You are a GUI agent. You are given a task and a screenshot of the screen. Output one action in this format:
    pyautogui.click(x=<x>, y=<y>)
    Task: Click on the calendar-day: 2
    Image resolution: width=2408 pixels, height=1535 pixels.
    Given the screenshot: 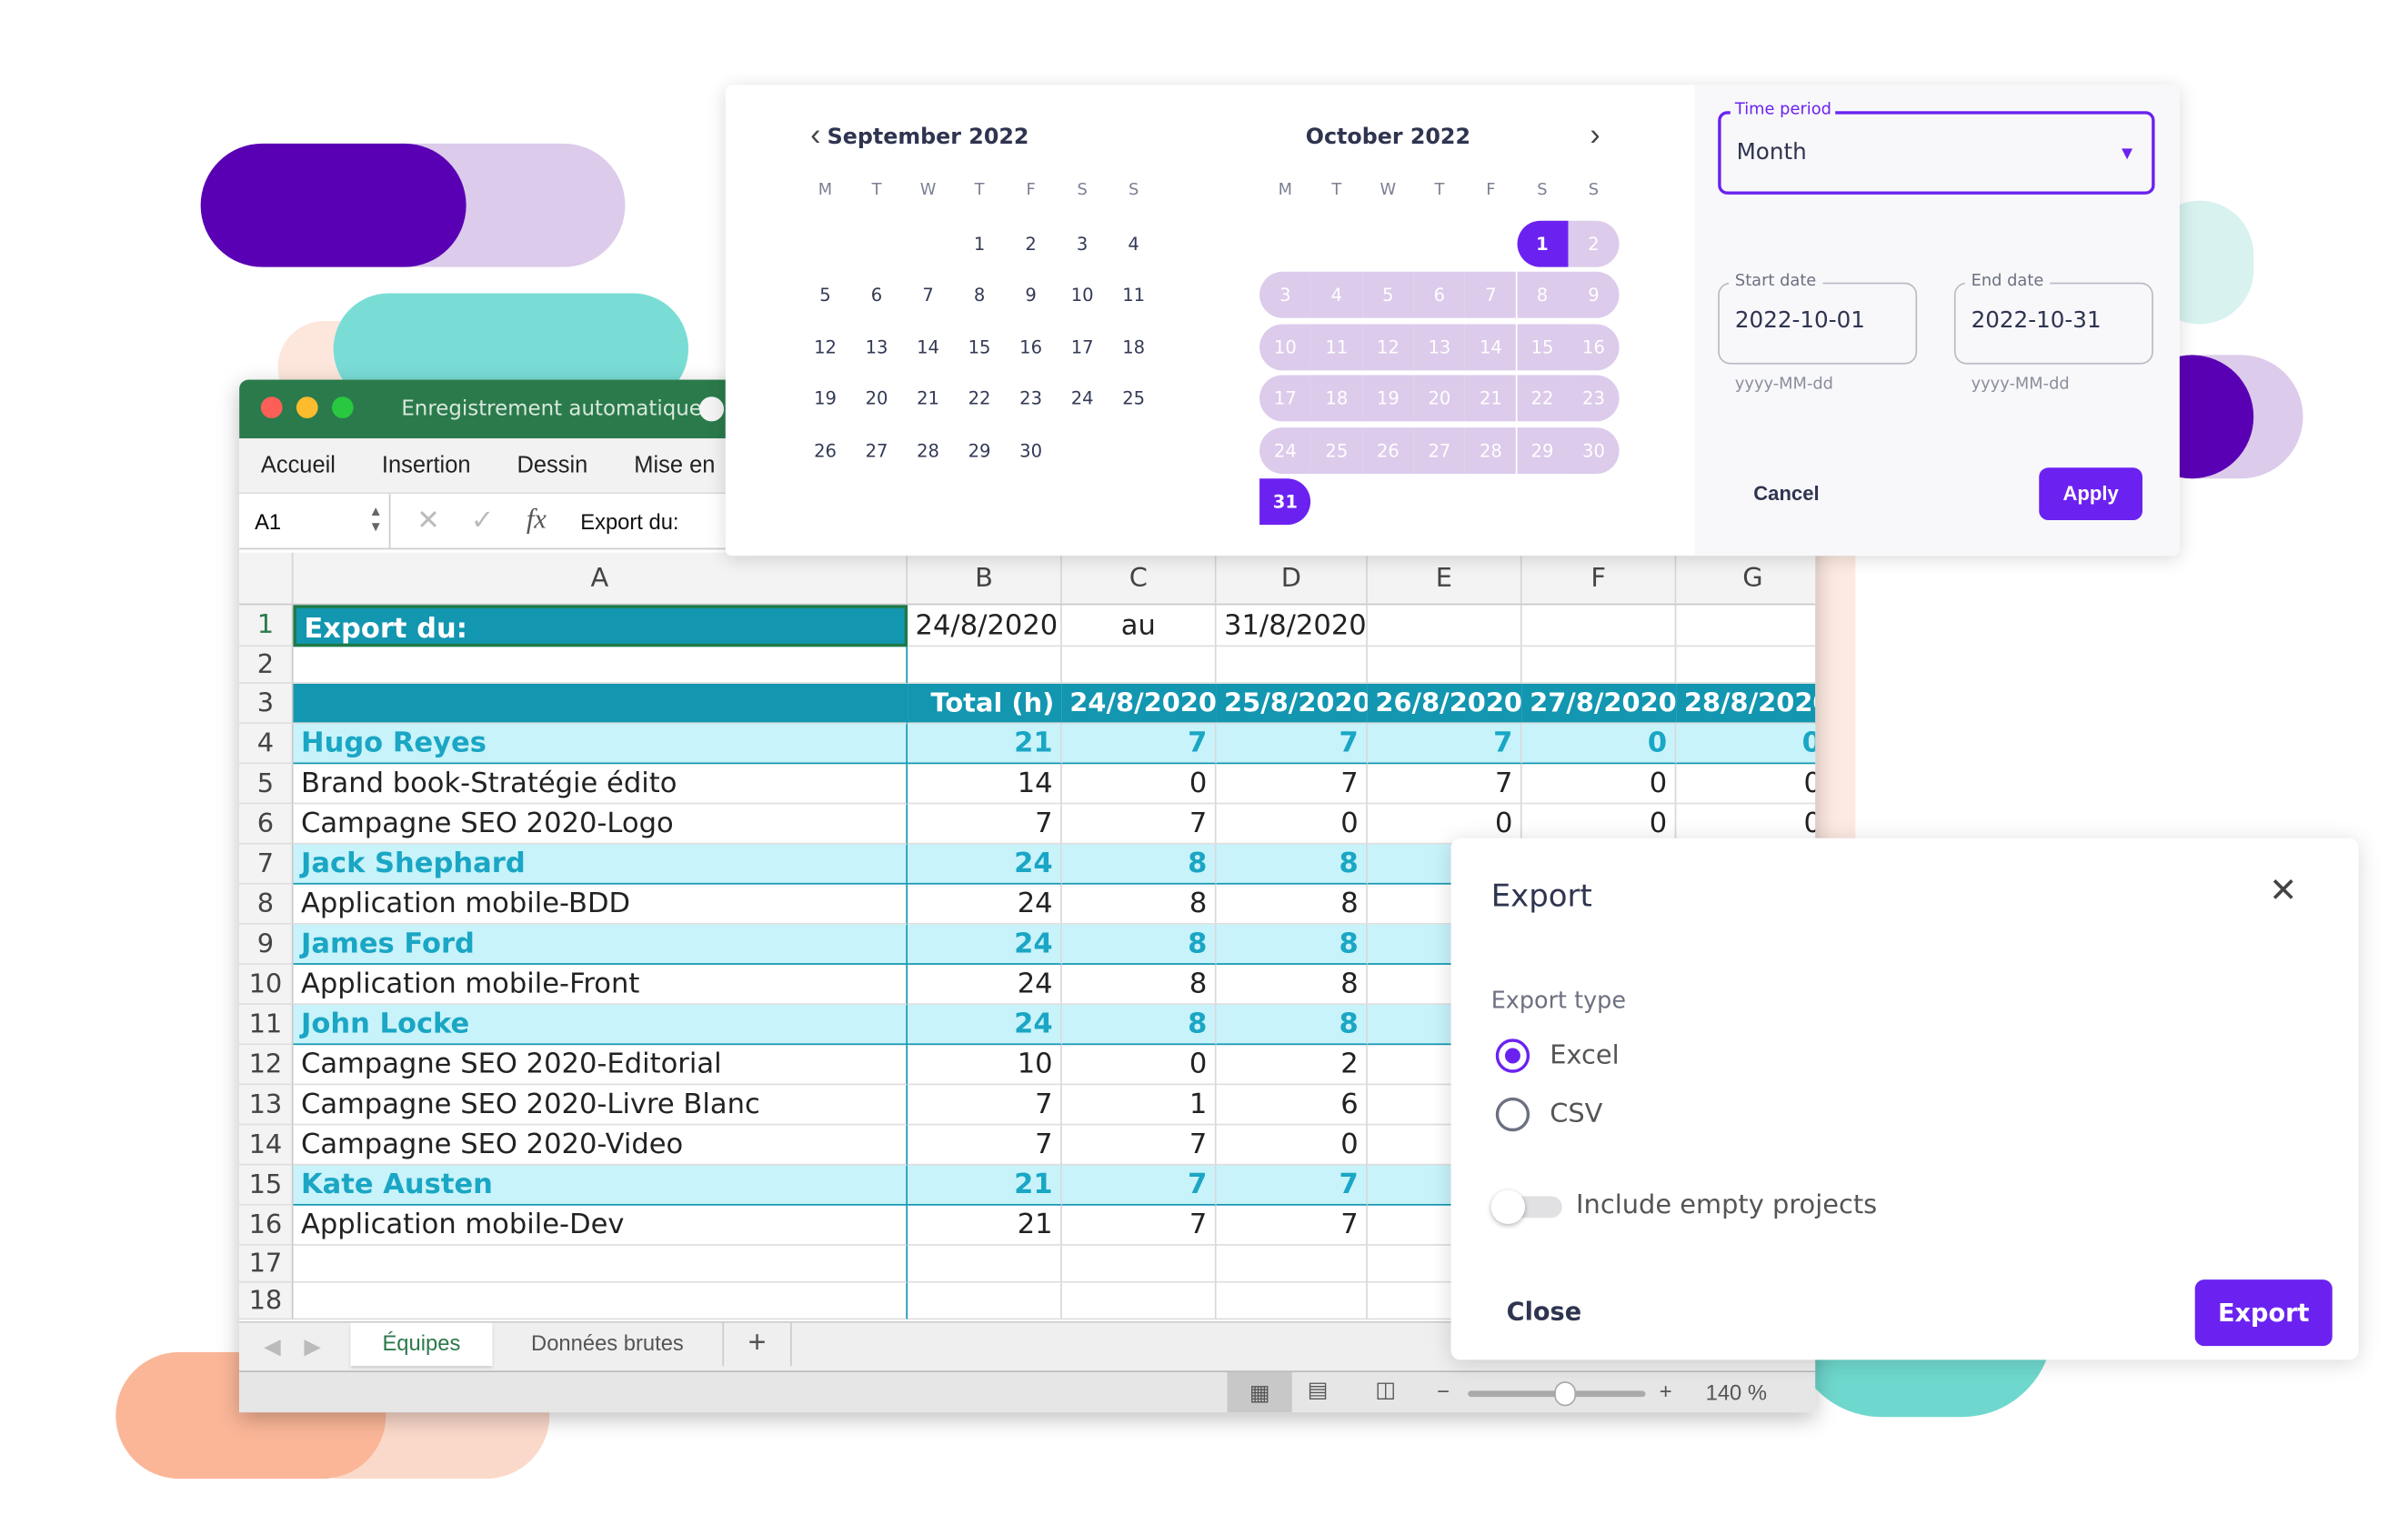 What is the action you would take?
    pyautogui.click(x=1031, y=244)
    